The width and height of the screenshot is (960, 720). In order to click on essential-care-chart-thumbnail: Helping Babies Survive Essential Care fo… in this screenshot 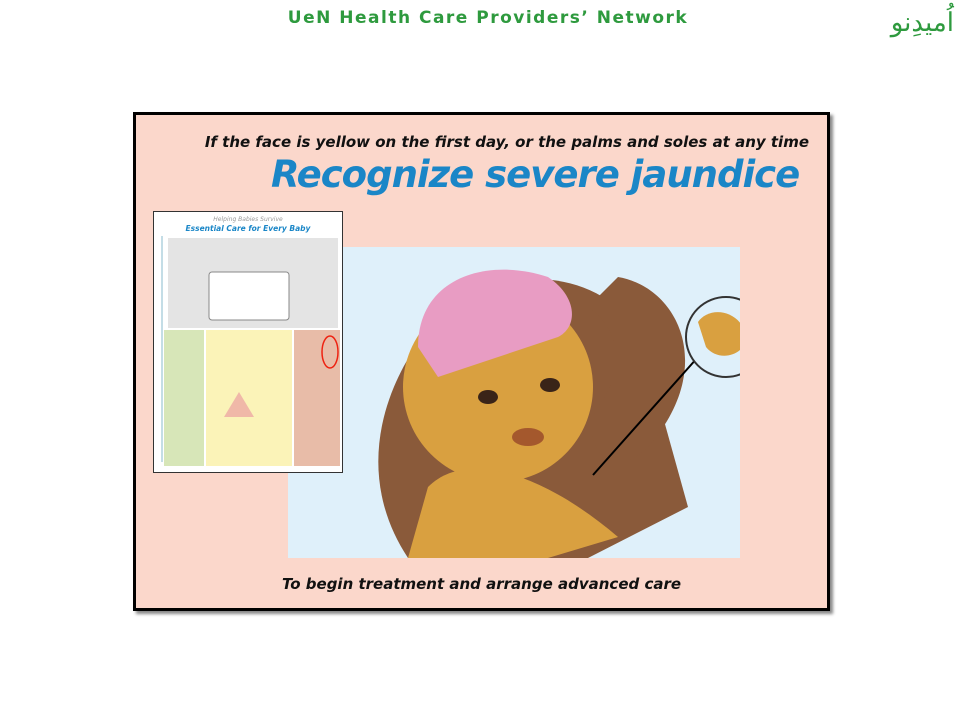, I will do `click(248, 342)`.